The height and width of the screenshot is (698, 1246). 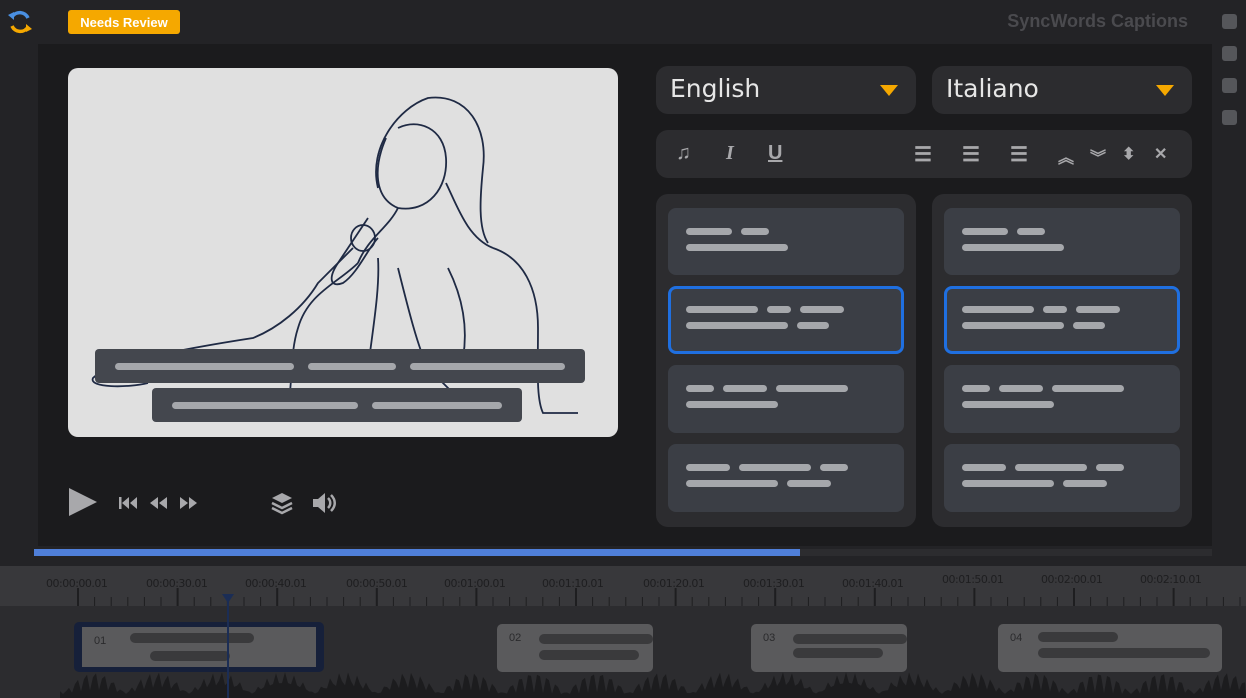 I want to click on segment-id: 04, so click(x=1016, y=638).